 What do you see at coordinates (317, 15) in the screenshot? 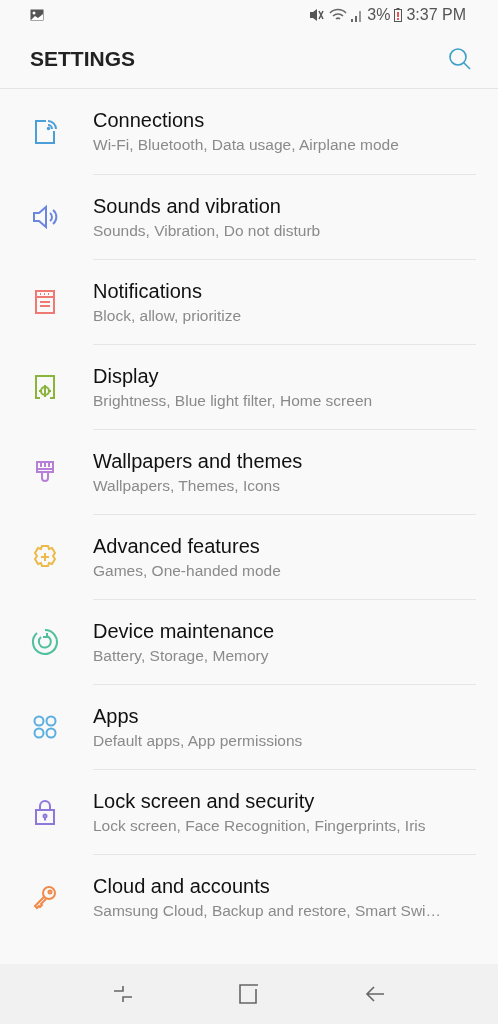
I see `mute-icon` at bounding box center [317, 15].